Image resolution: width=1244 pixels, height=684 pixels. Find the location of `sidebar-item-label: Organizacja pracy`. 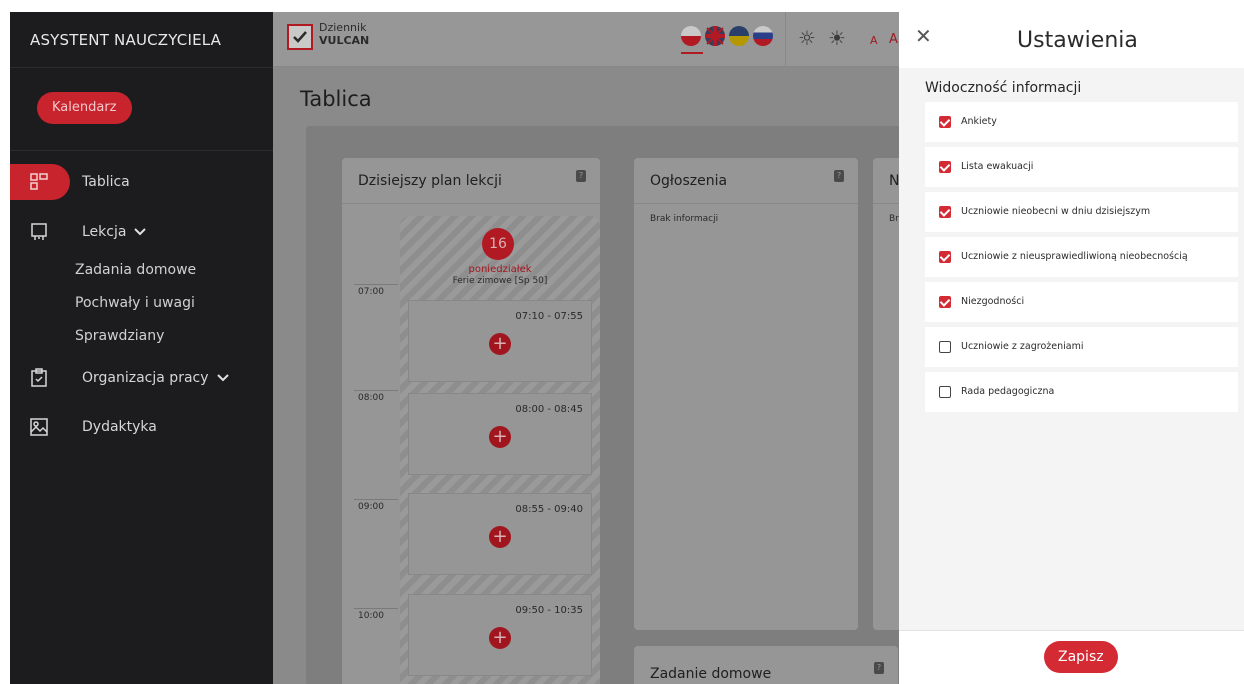

sidebar-item-label: Organizacja pracy is located at coordinates (145, 378).